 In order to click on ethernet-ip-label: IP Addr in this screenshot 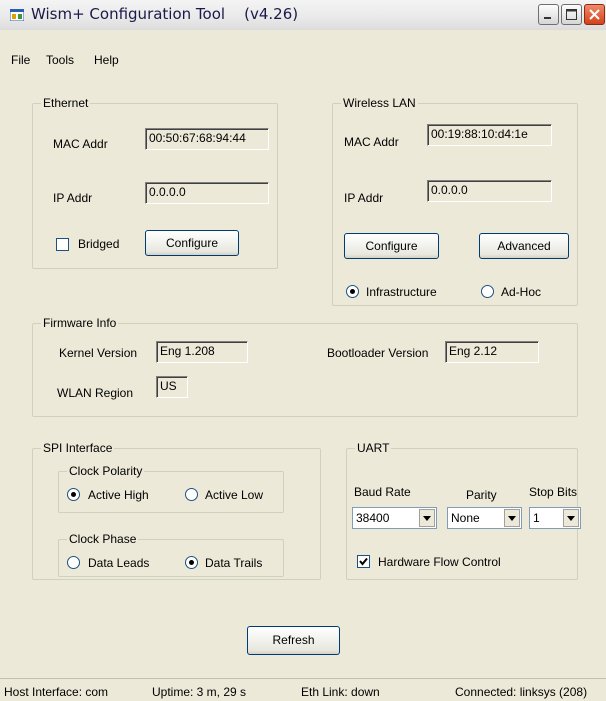, I will do `click(73, 198)`.